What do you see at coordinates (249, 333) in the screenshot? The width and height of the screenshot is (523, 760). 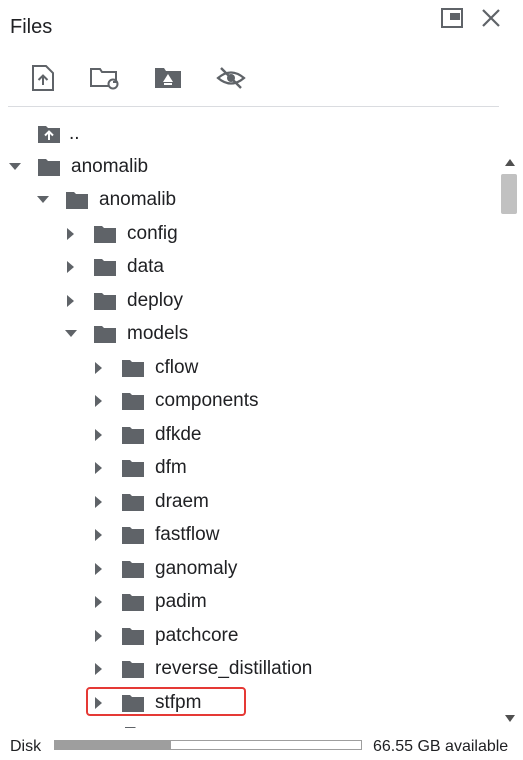 I see `tree-item-models: models` at bounding box center [249, 333].